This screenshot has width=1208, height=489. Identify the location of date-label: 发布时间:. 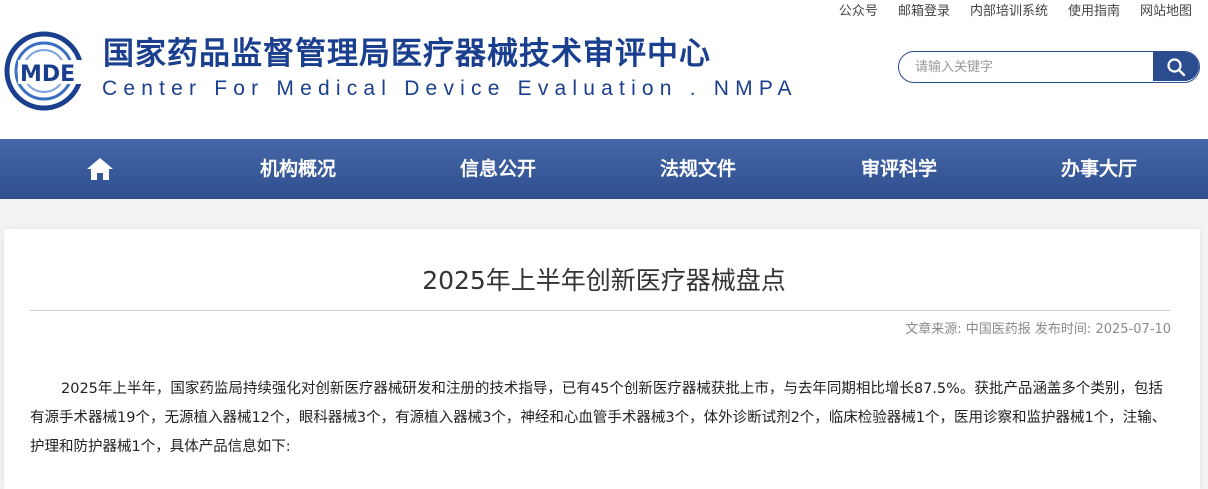
(1063, 329).